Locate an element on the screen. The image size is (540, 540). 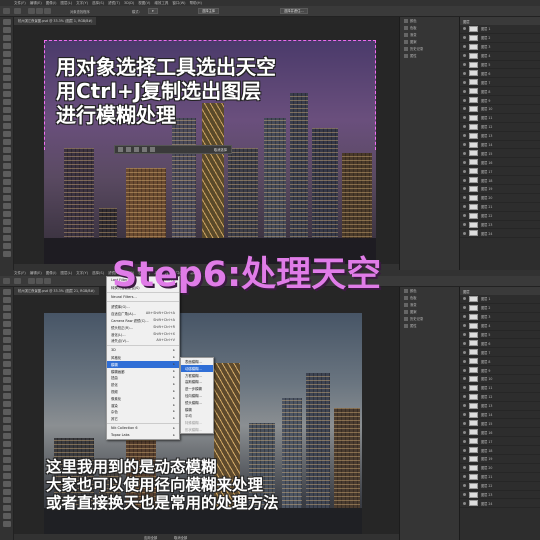
layers-panel-title: 图层 is located at coordinates (500, 291).